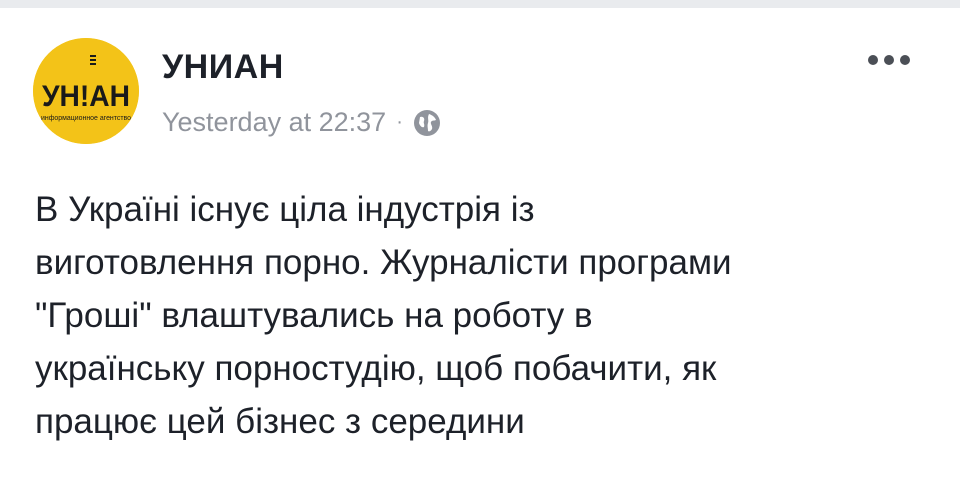 The height and width of the screenshot is (500, 960). Describe the element at coordinates (274, 122) in the screenshot. I see `post-timestamp: Yesterday at 22:37` at that location.